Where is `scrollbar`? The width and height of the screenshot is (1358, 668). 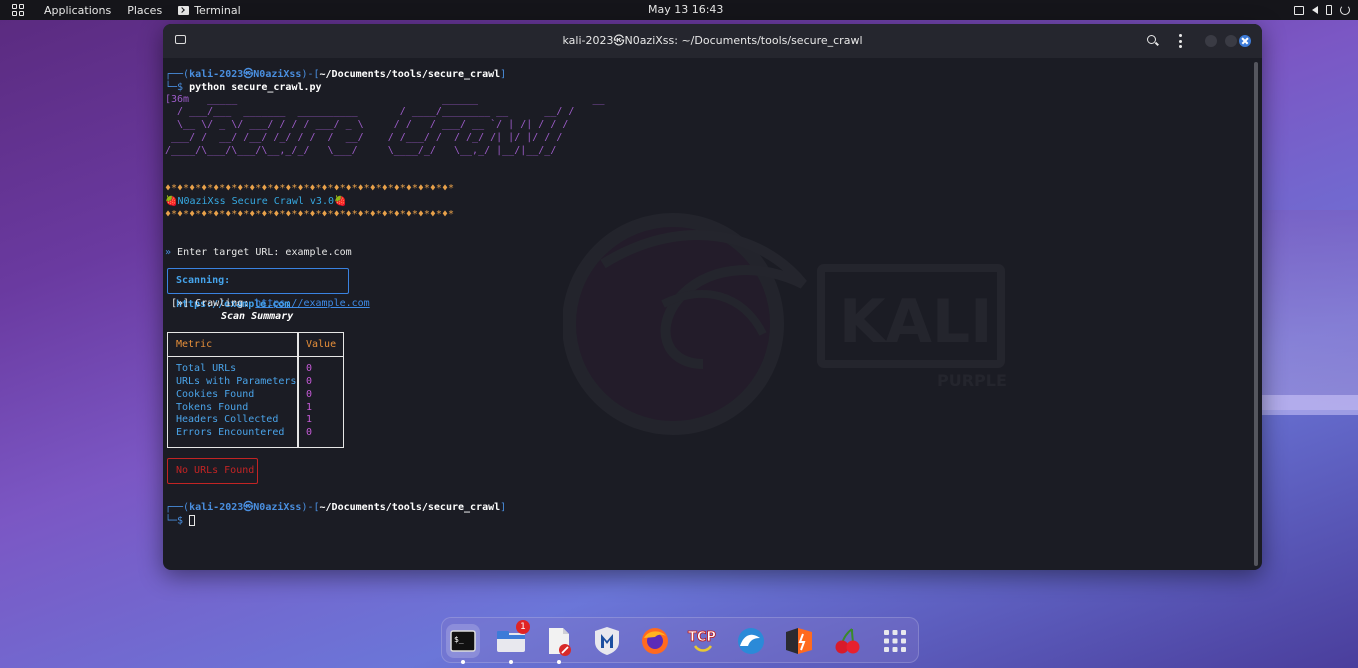 scrollbar is located at coordinates (1256, 314).